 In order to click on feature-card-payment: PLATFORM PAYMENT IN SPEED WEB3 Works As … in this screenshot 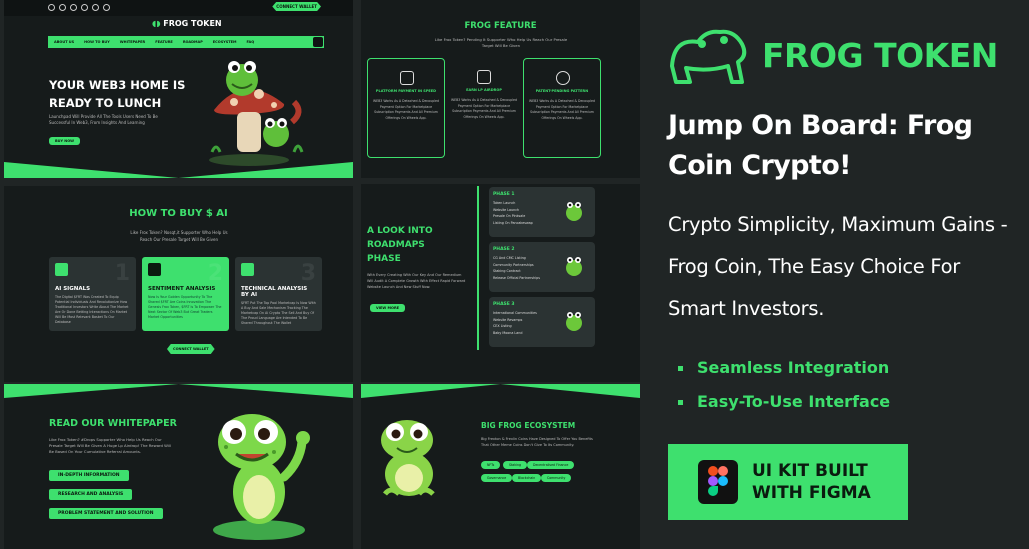, I will do `click(406, 108)`.